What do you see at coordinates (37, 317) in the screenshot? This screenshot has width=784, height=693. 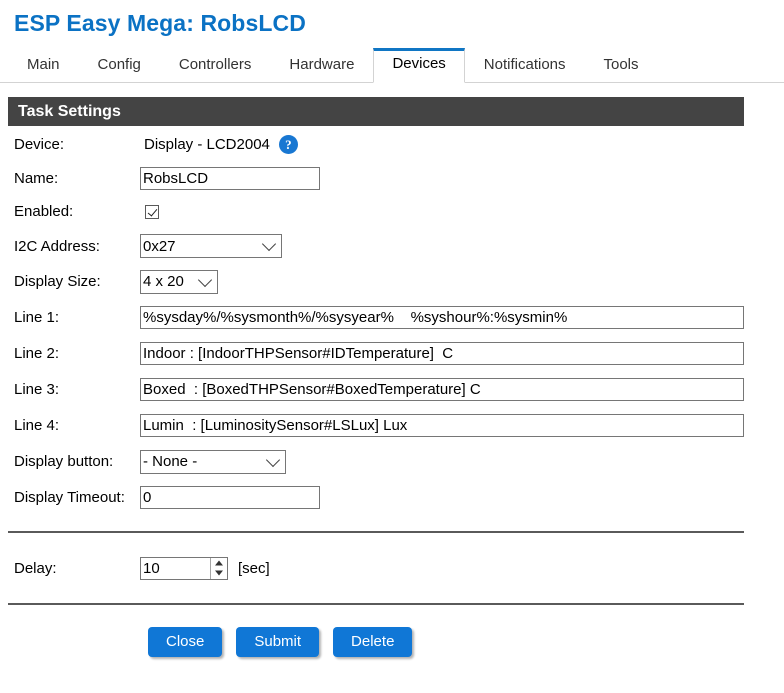 I see `line1-label: Line 1:` at bounding box center [37, 317].